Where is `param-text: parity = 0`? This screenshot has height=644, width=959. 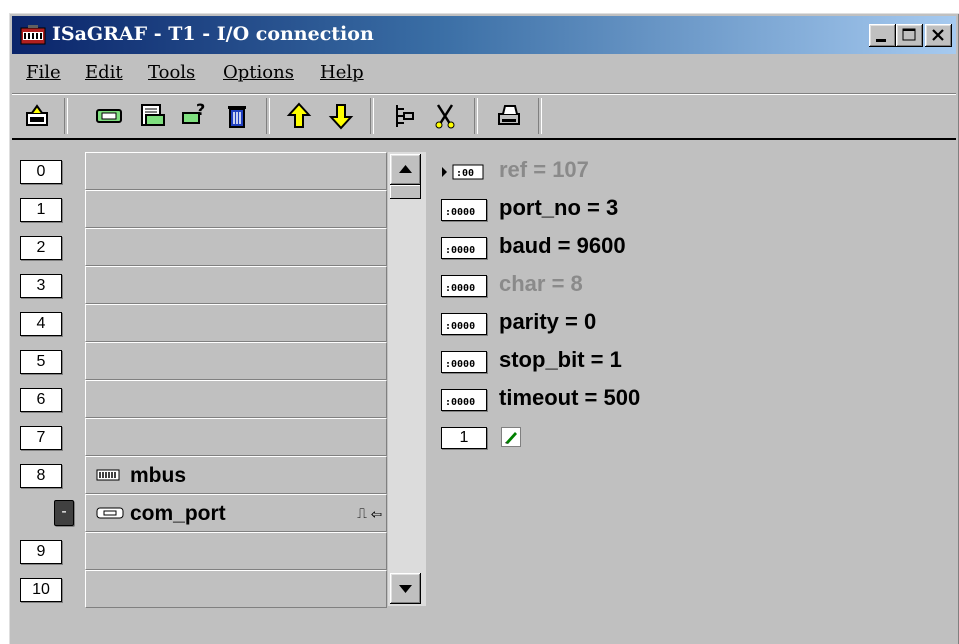 param-text: parity = 0 is located at coordinates (548, 321).